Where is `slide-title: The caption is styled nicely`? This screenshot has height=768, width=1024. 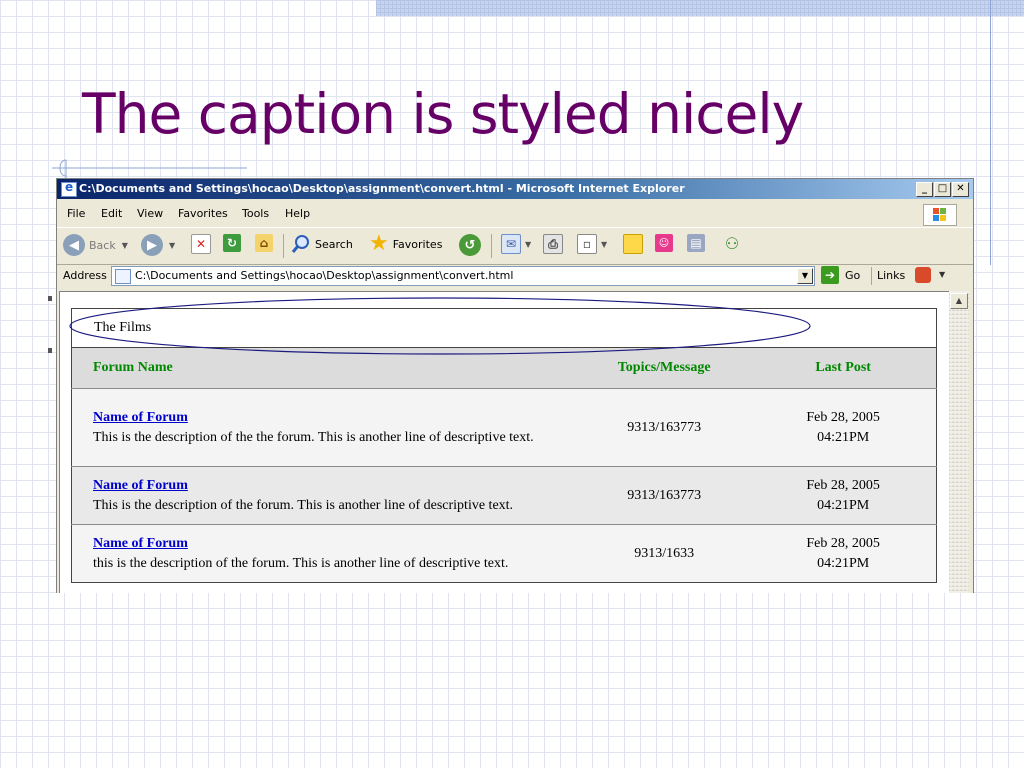
slide-title: The caption is styled nicely is located at coordinates (443, 114).